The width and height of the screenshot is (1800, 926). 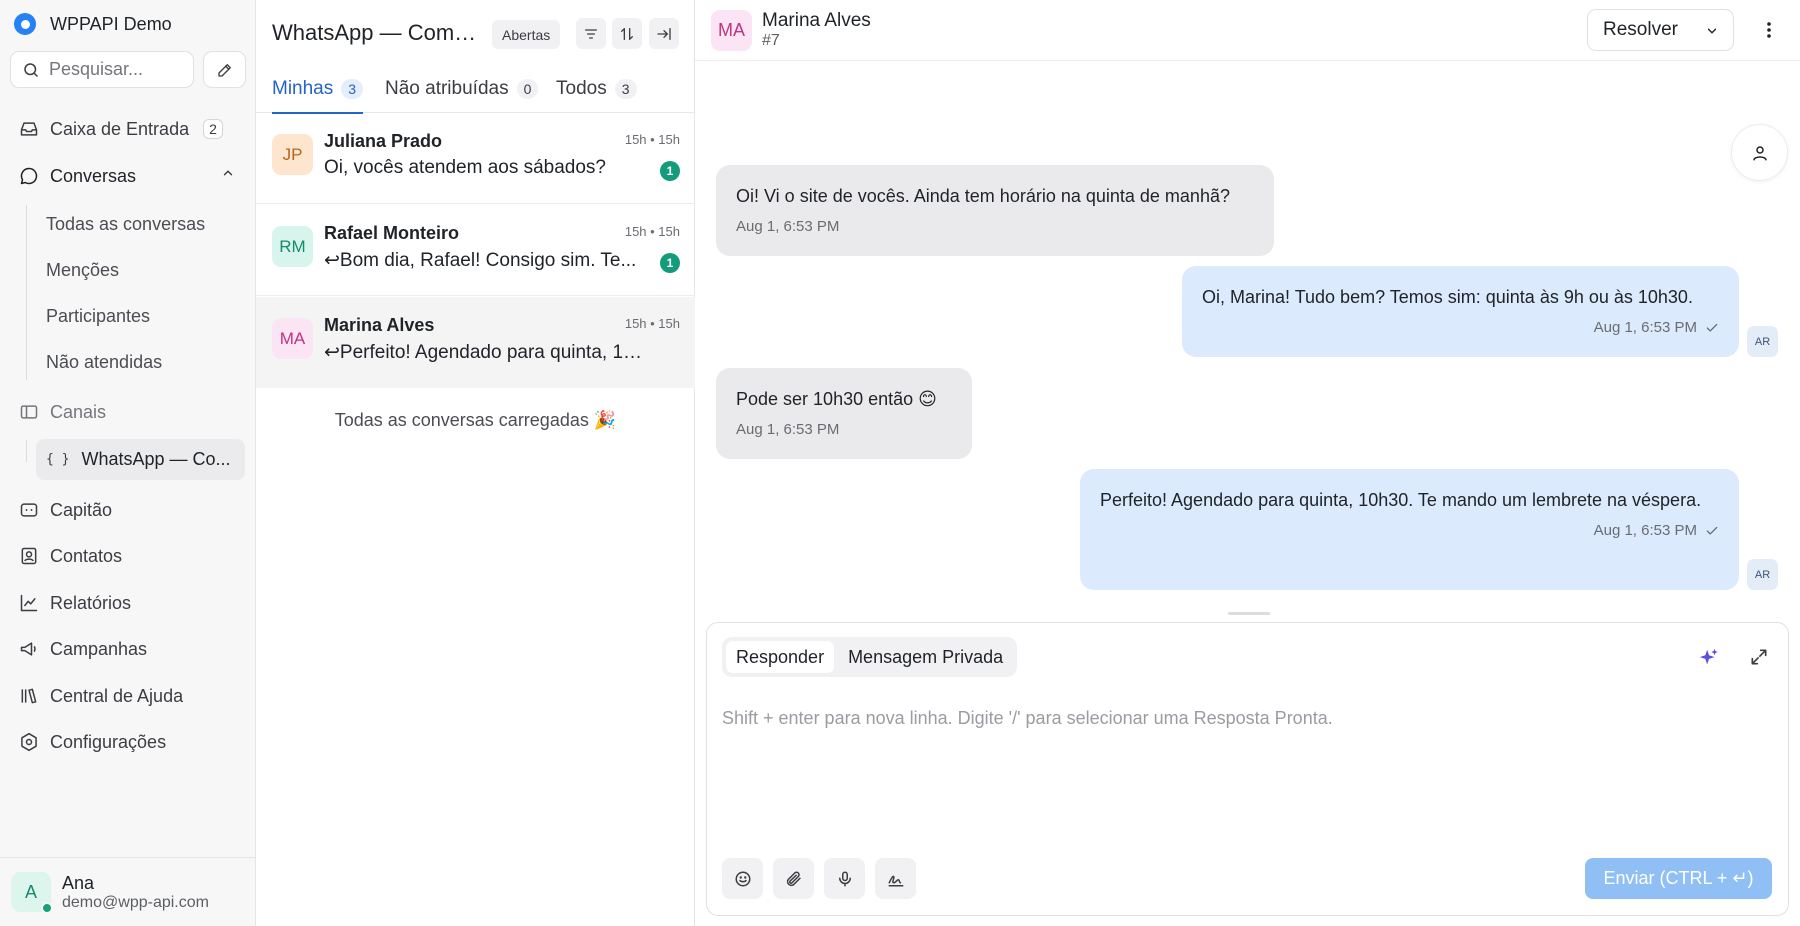 I want to click on conversation-avatar: MA, so click(x=292, y=338).